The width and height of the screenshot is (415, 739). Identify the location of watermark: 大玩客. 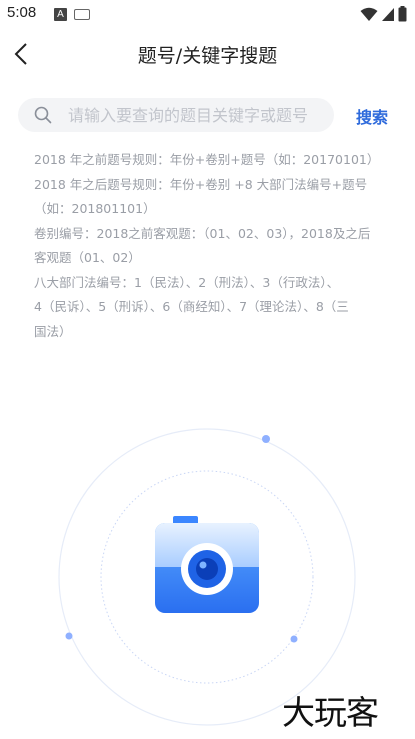
(330, 712).